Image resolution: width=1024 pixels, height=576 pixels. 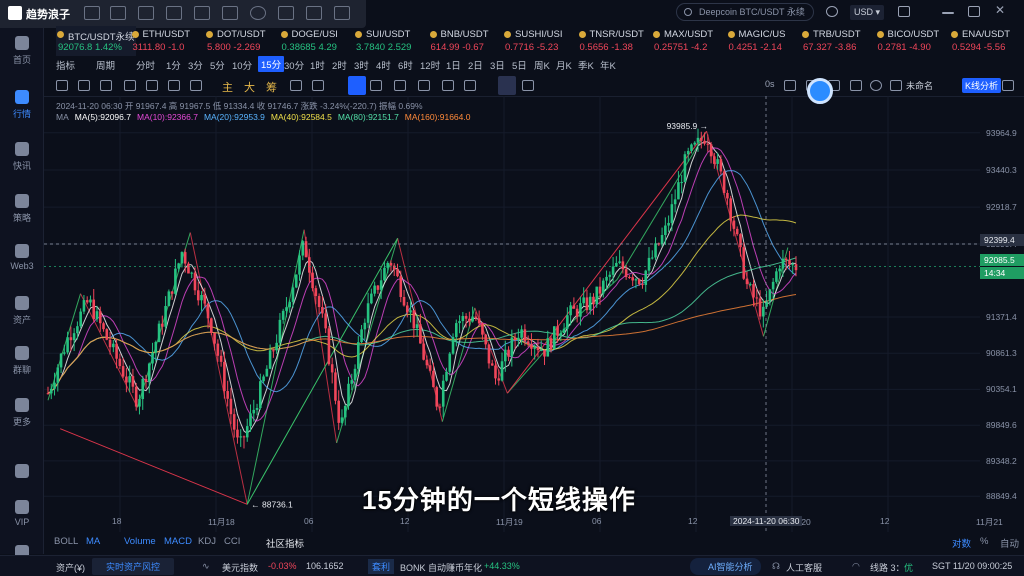 I want to click on period-12时: 12时, so click(x=430, y=65).